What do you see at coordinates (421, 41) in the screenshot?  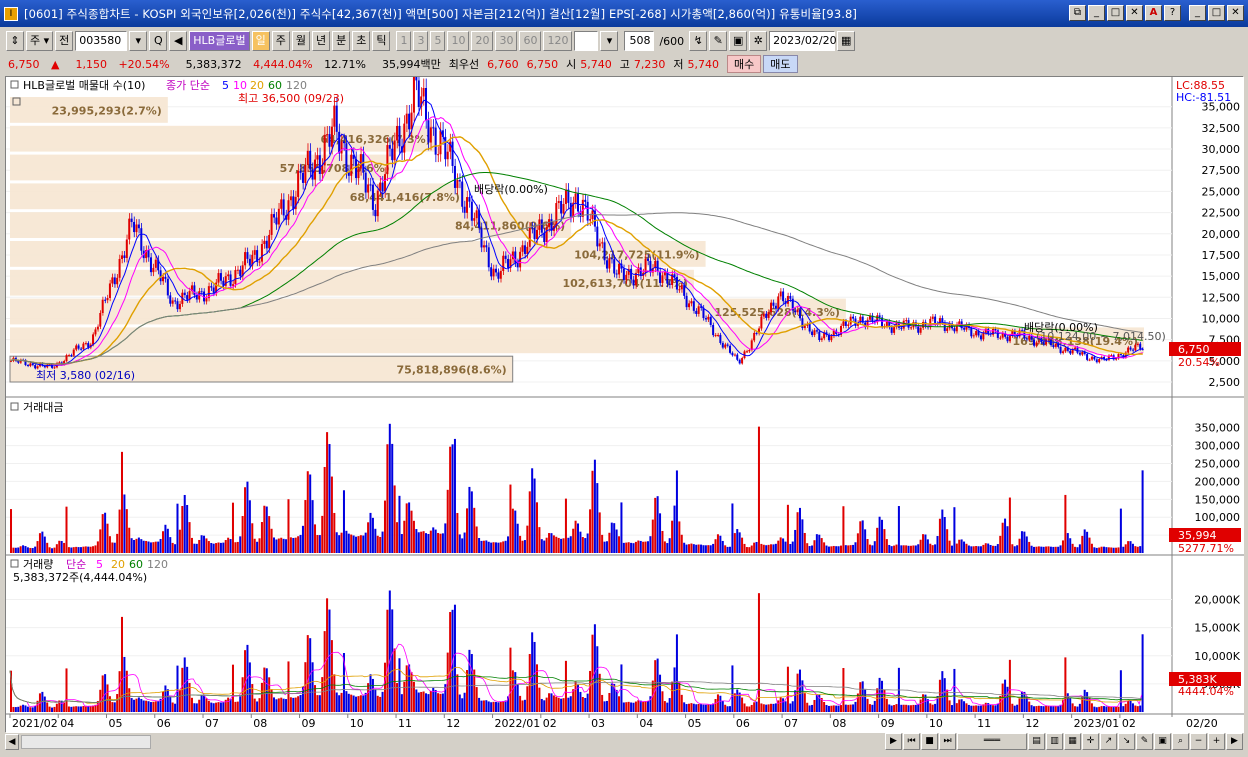 I see `interval-3-button: 3` at bounding box center [421, 41].